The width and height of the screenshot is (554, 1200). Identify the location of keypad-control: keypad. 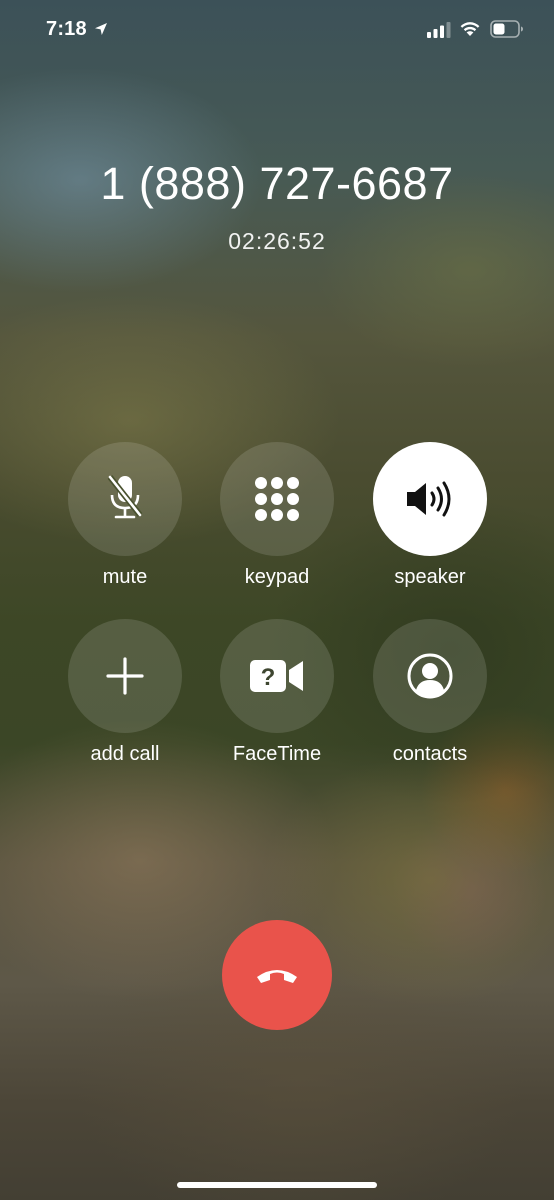
(277, 520).